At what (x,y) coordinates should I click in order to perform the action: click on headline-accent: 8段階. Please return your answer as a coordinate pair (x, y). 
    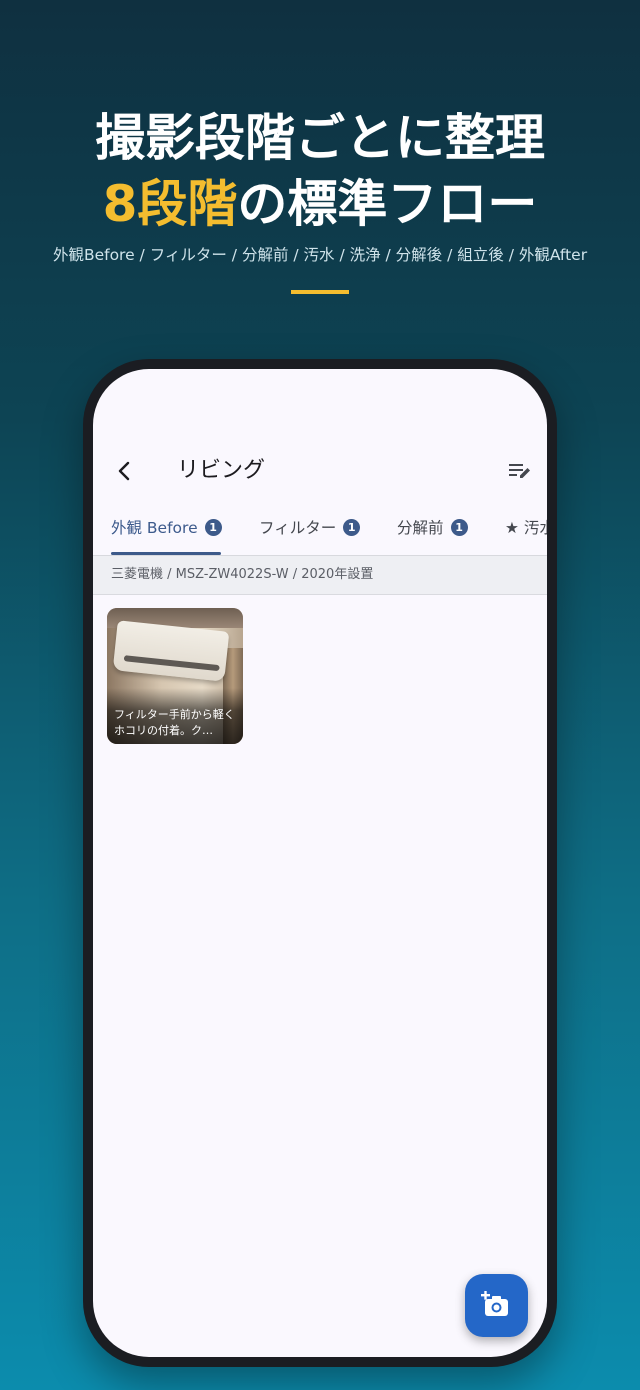
    Looking at the image, I should click on (170, 204).